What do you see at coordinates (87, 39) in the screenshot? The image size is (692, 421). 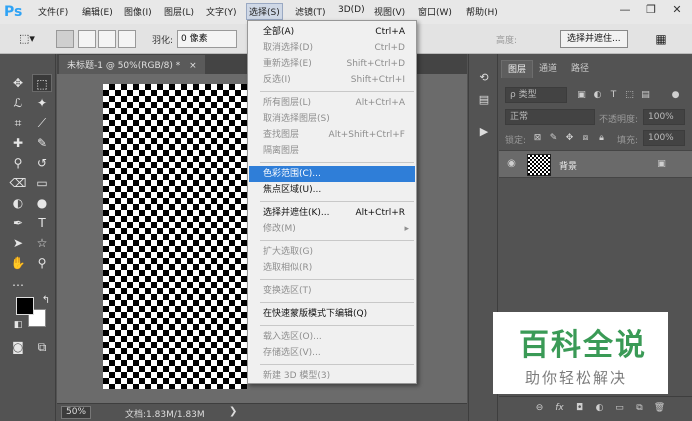 I see `add-selection-icon` at bounding box center [87, 39].